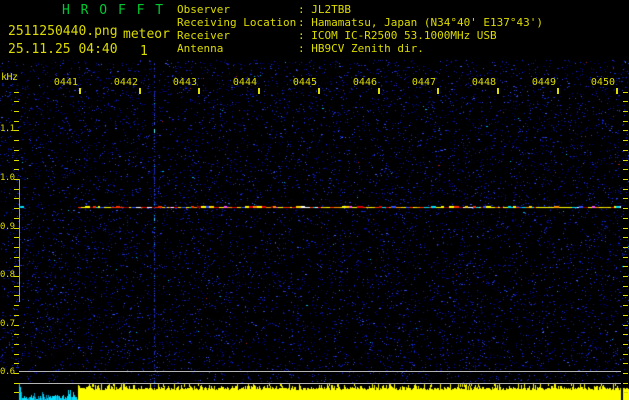 Image resolution: width=629 pixels, height=400 pixels. What do you see at coordinates (397, 35) in the screenshot?
I see `info-value: : ICOM IC-R2500 53.1000MHz USB` at bounding box center [397, 35].